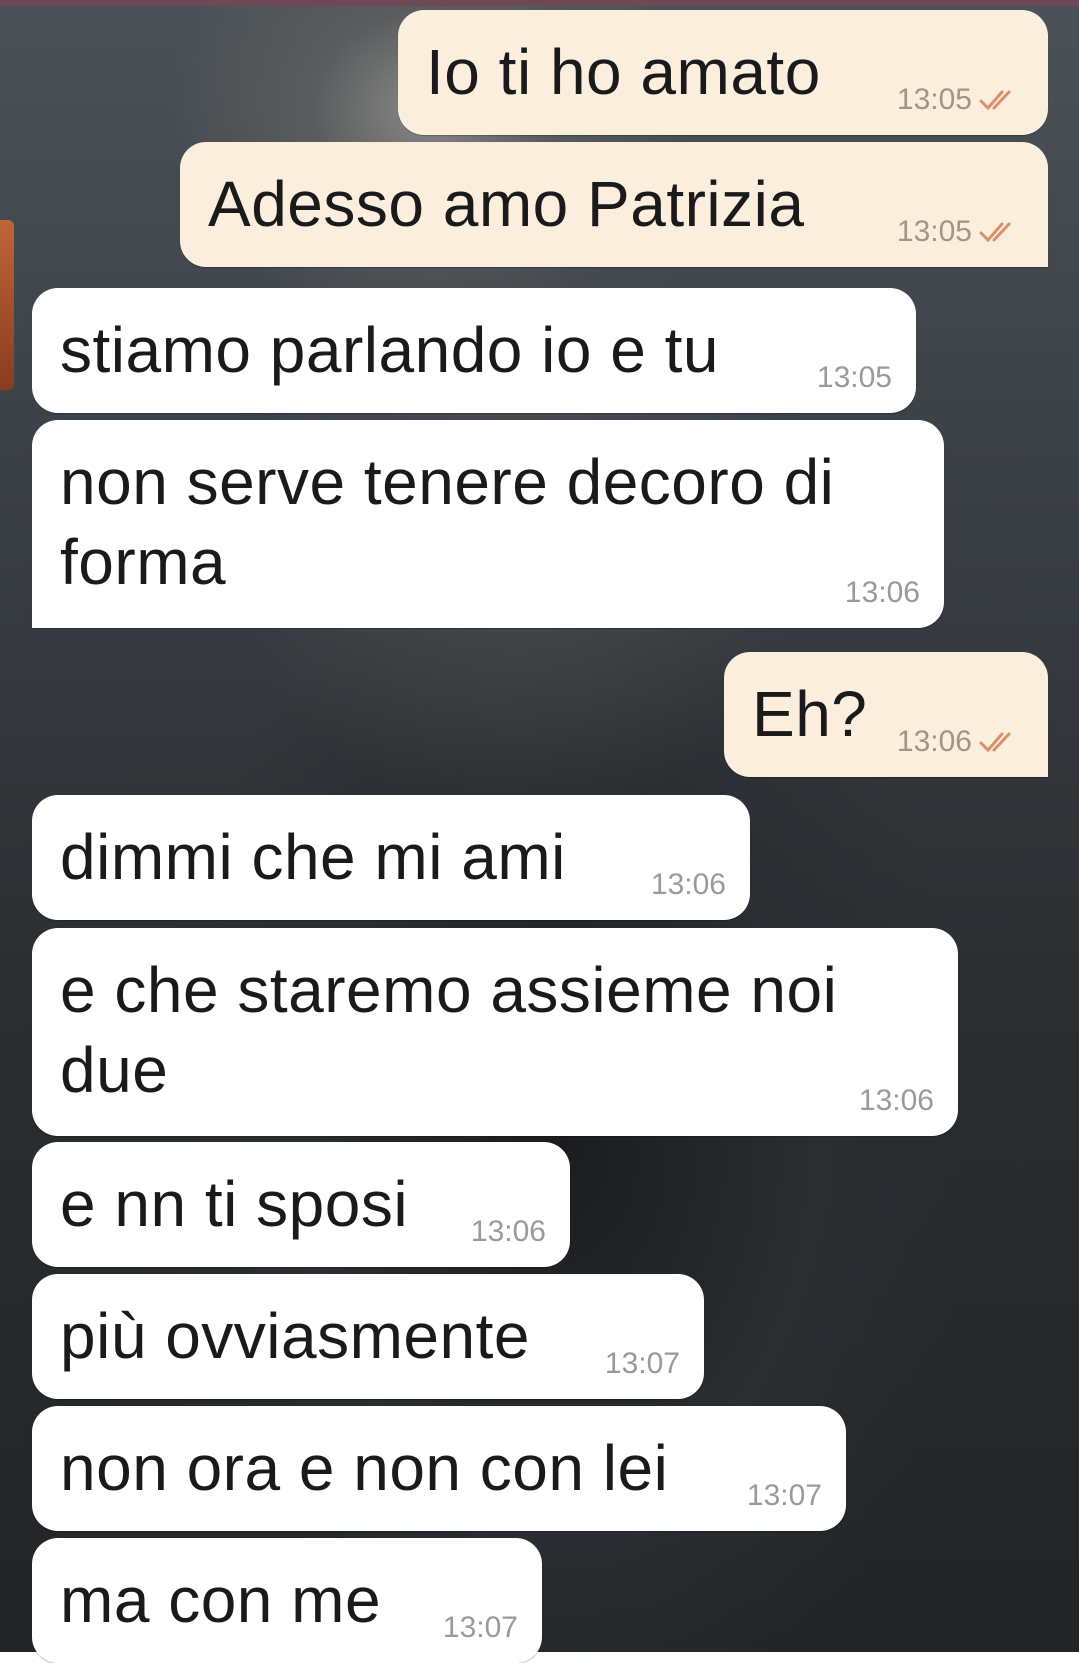 The height and width of the screenshot is (1663, 1079). I want to click on wallpaper-accent, so click(7, 305).